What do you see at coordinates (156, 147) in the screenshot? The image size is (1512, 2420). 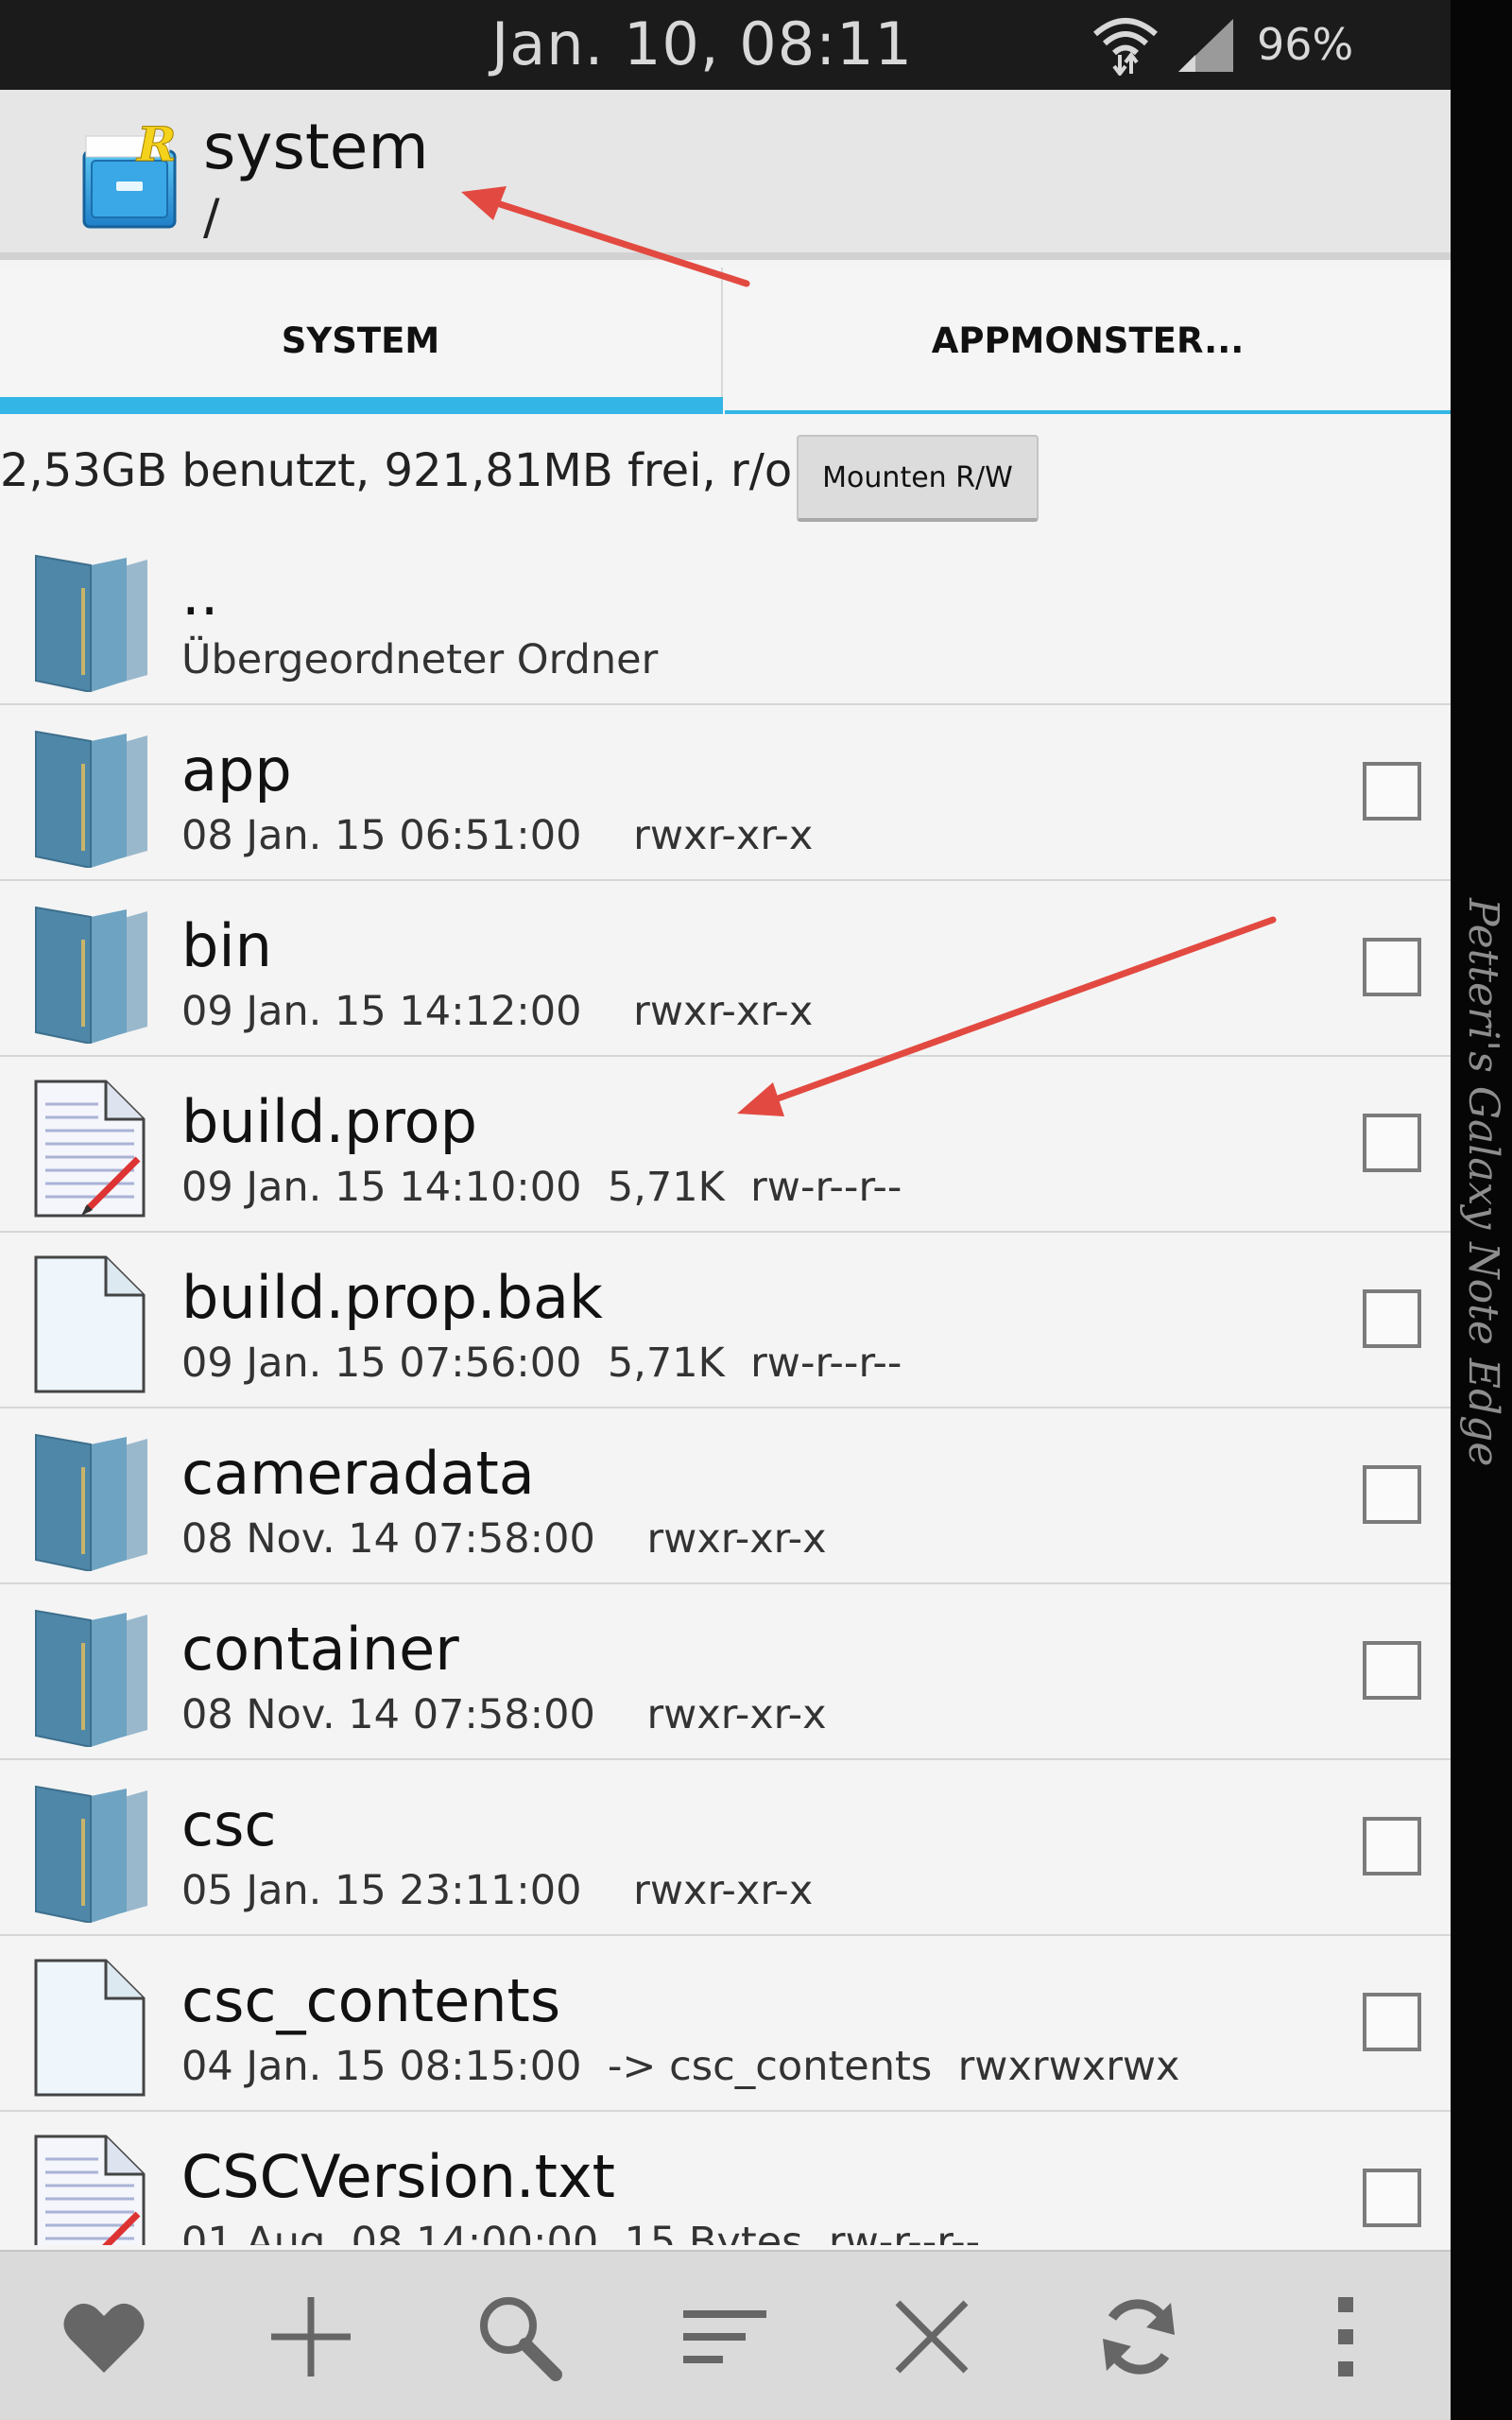 I see `svg-text: R` at bounding box center [156, 147].